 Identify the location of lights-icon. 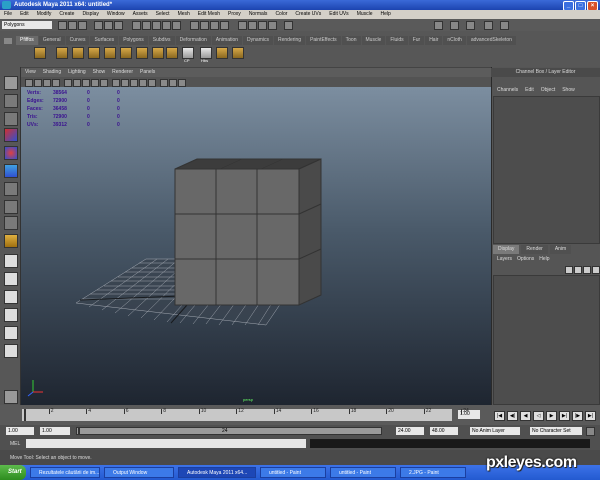
(152, 83).